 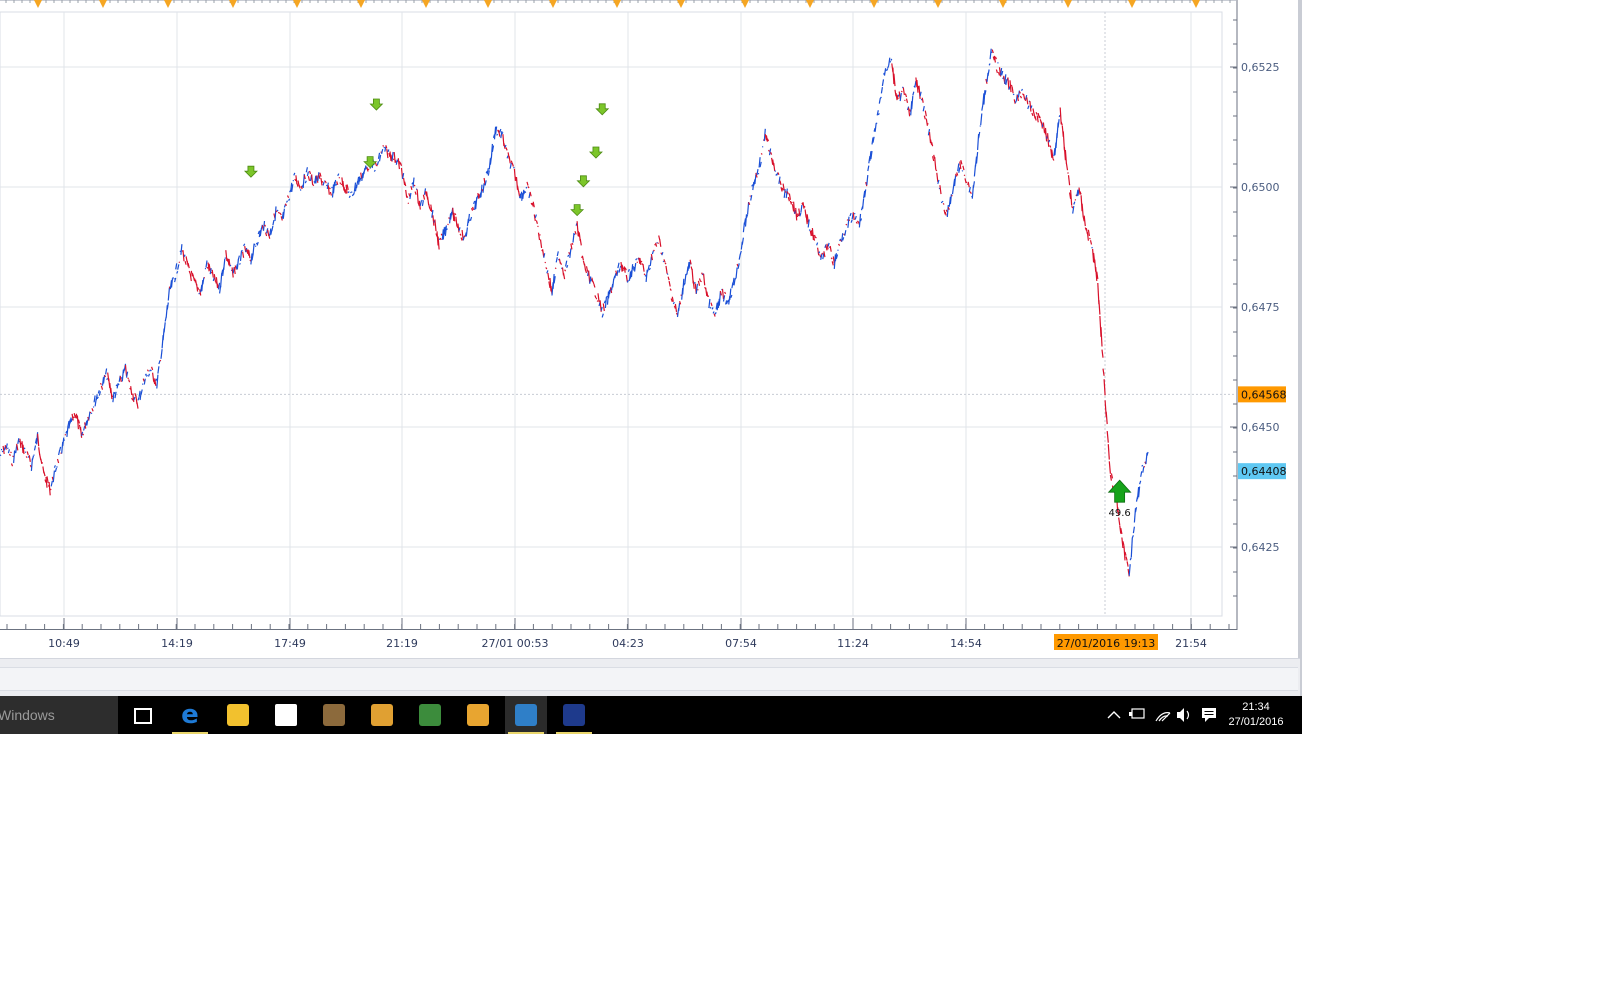 What do you see at coordinates (141, 715) in the screenshot?
I see `task-view-taskbar-button` at bounding box center [141, 715].